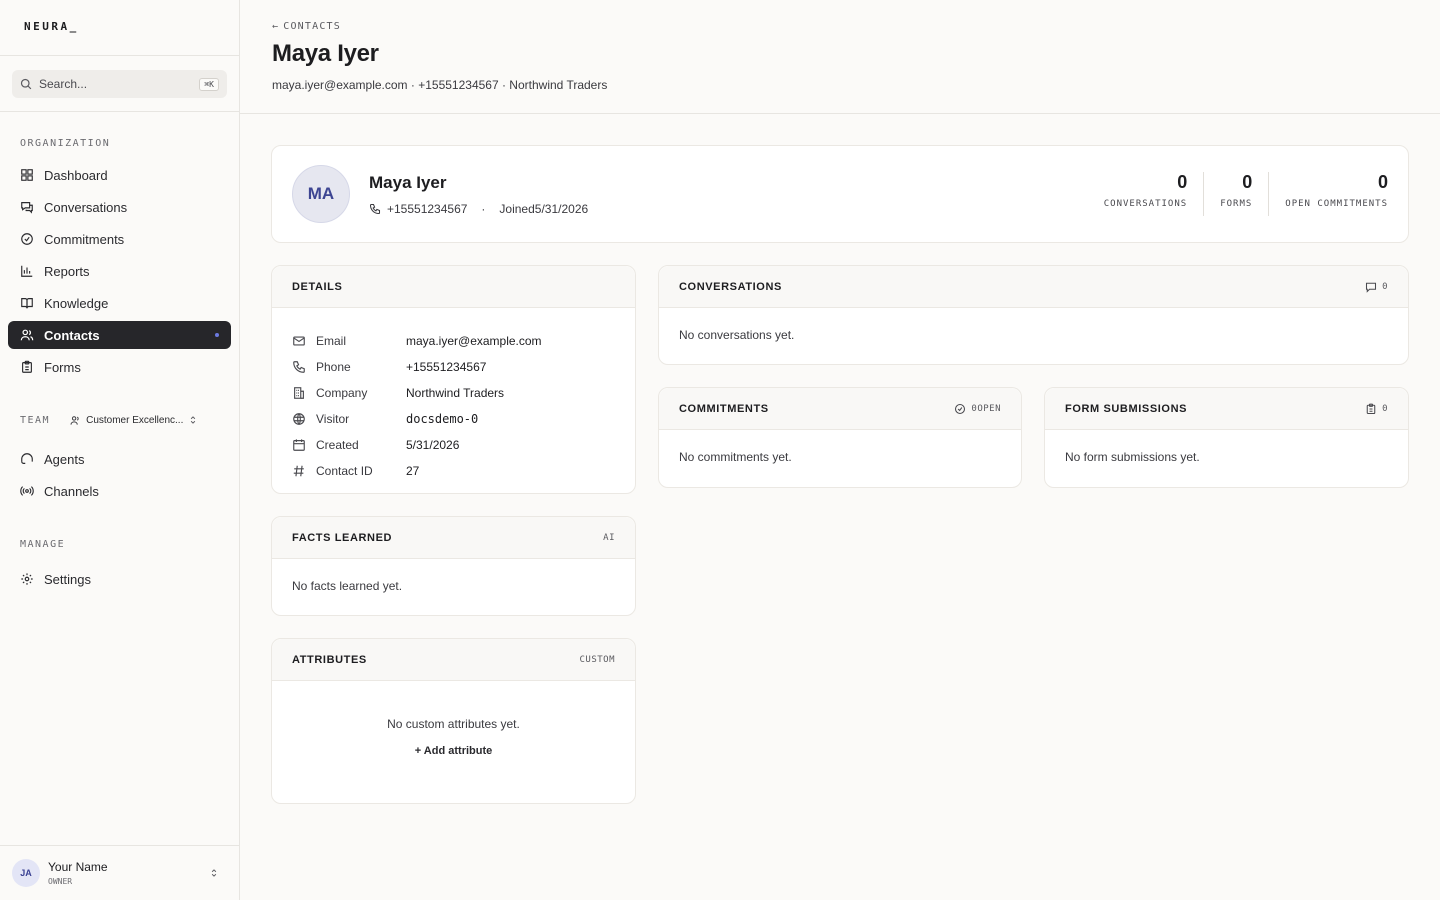 The width and height of the screenshot is (1440, 900). Describe the element at coordinates (27, 303) in the screenshot. I see `book-icon` at that location.